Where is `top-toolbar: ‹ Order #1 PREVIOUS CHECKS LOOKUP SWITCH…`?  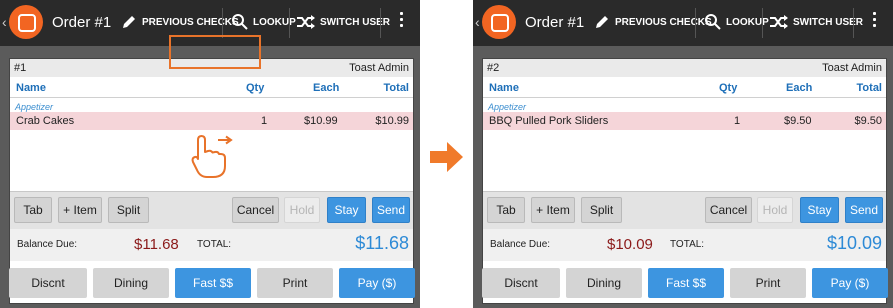 top-toolbar: ‹ Order #1 PREVIOUS CHECKS LOOKUP SWITCH… is located at coordinates (683, 23).